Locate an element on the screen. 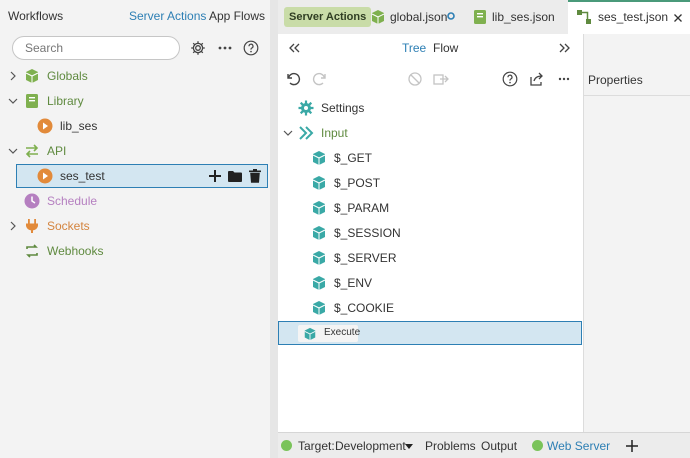  tab-lib-ses-json: lib_ses.json is located at coordinates (518, 17).